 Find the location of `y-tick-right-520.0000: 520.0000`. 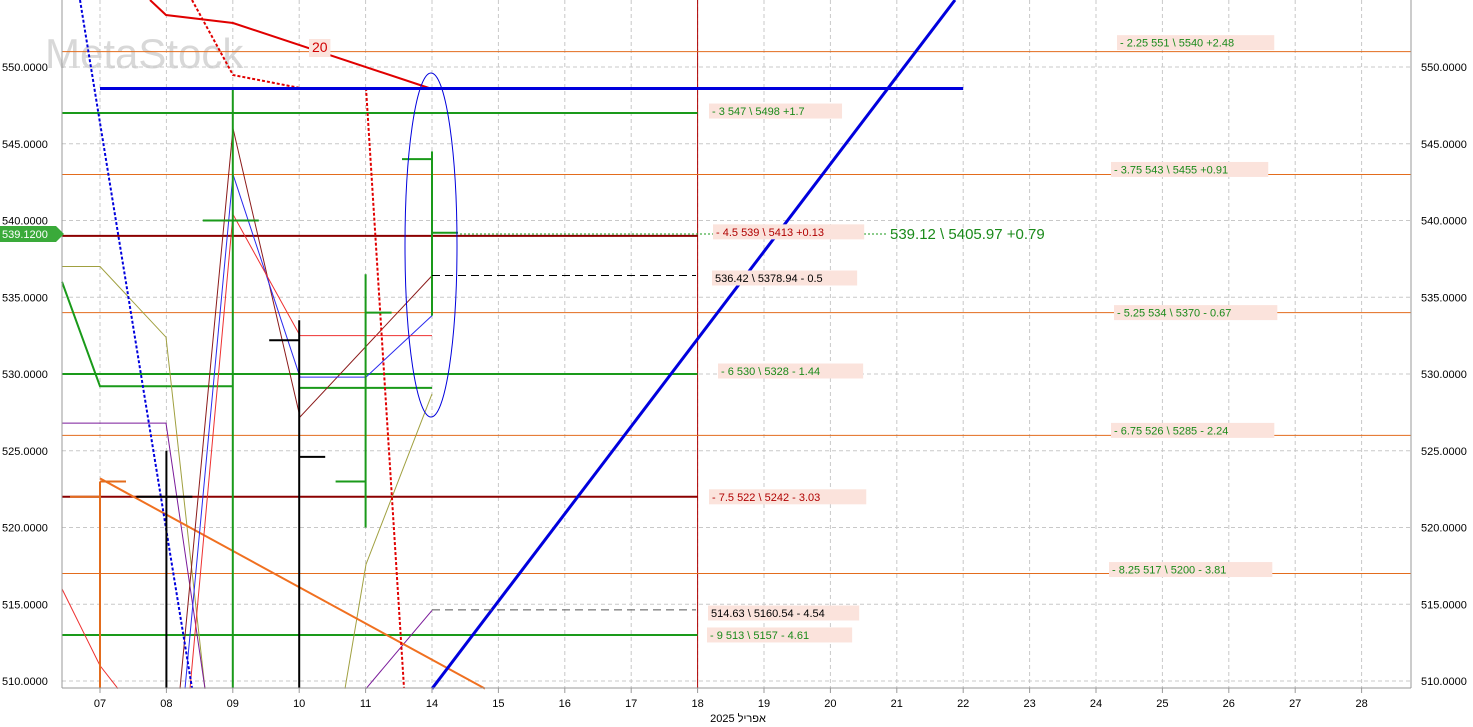

y-tick-right-520.0000: 520.0000 is located at coordinates (1444, 529).